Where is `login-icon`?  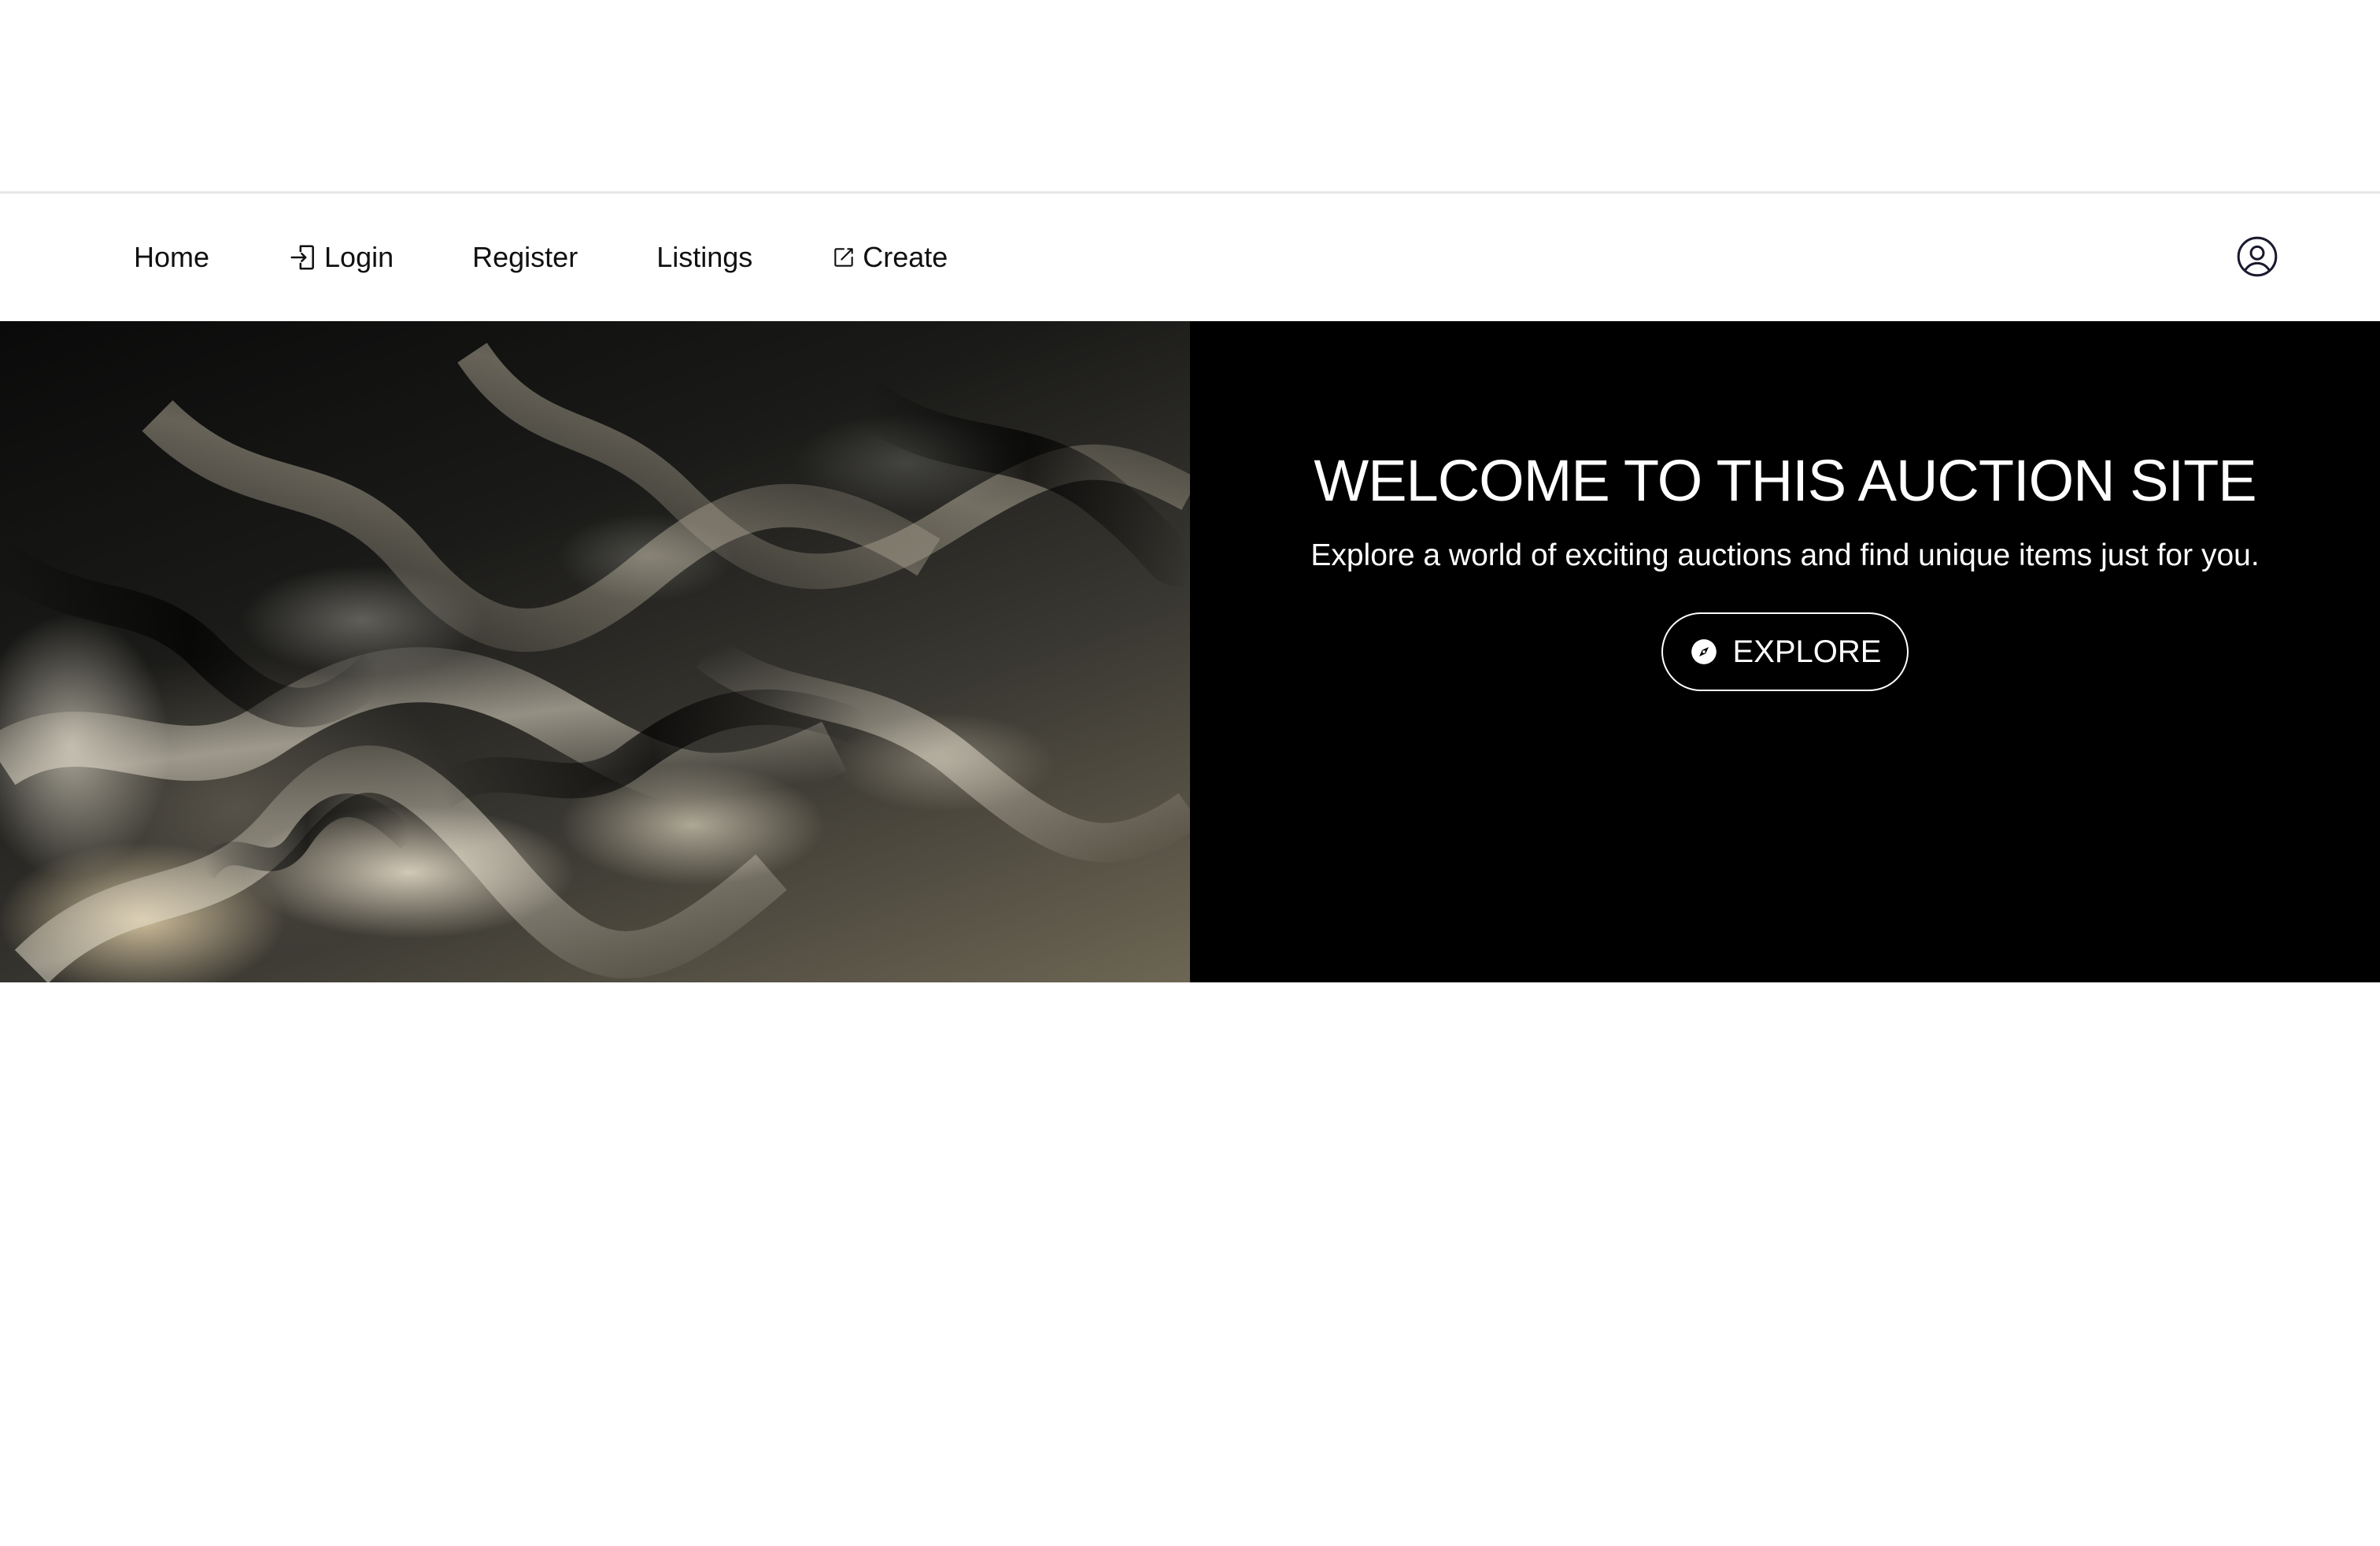 login-icon is located at coordinates (303, 257).